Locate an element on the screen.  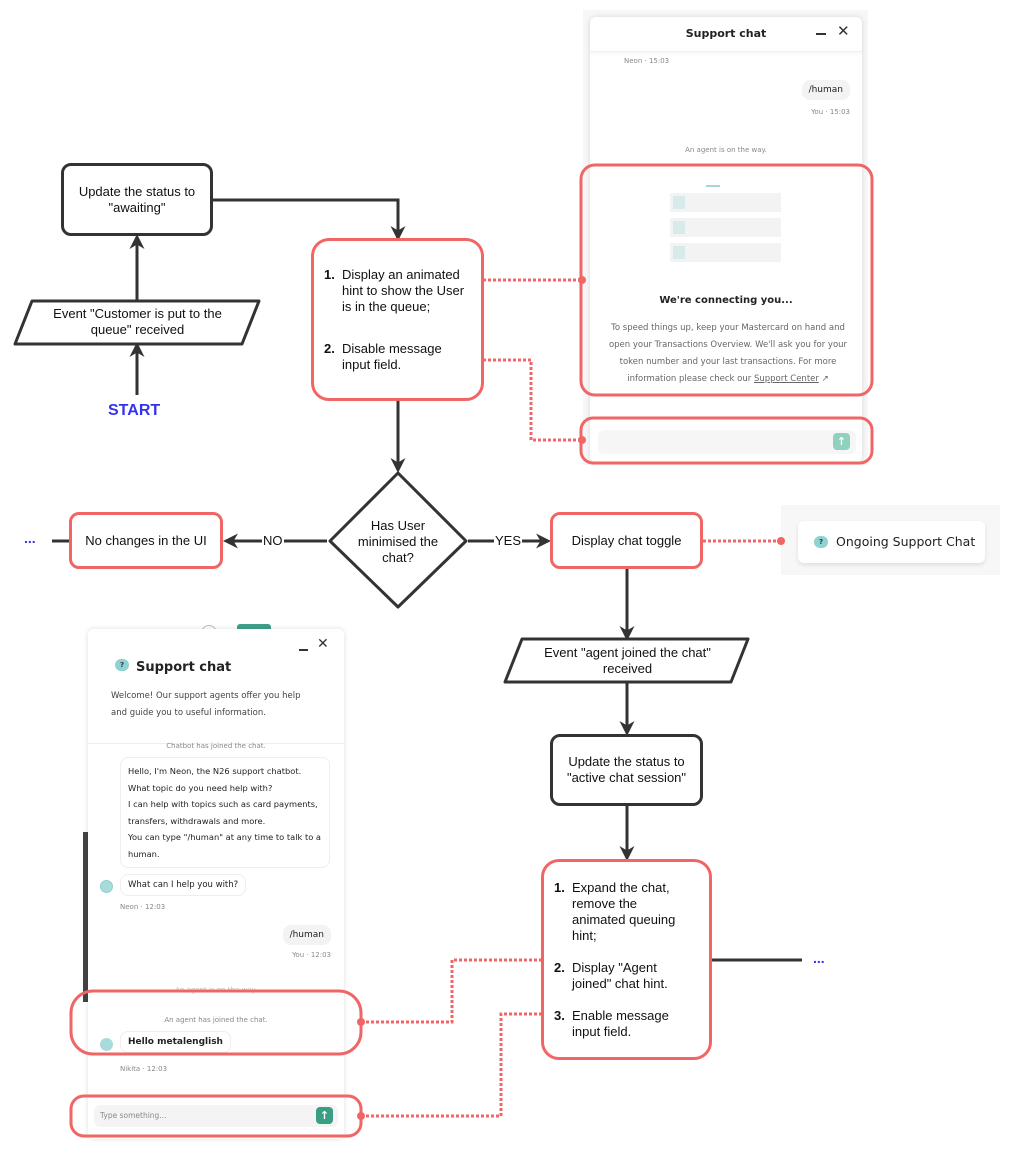
dotted-agent-joined-link is located at coordinates (451, 991).